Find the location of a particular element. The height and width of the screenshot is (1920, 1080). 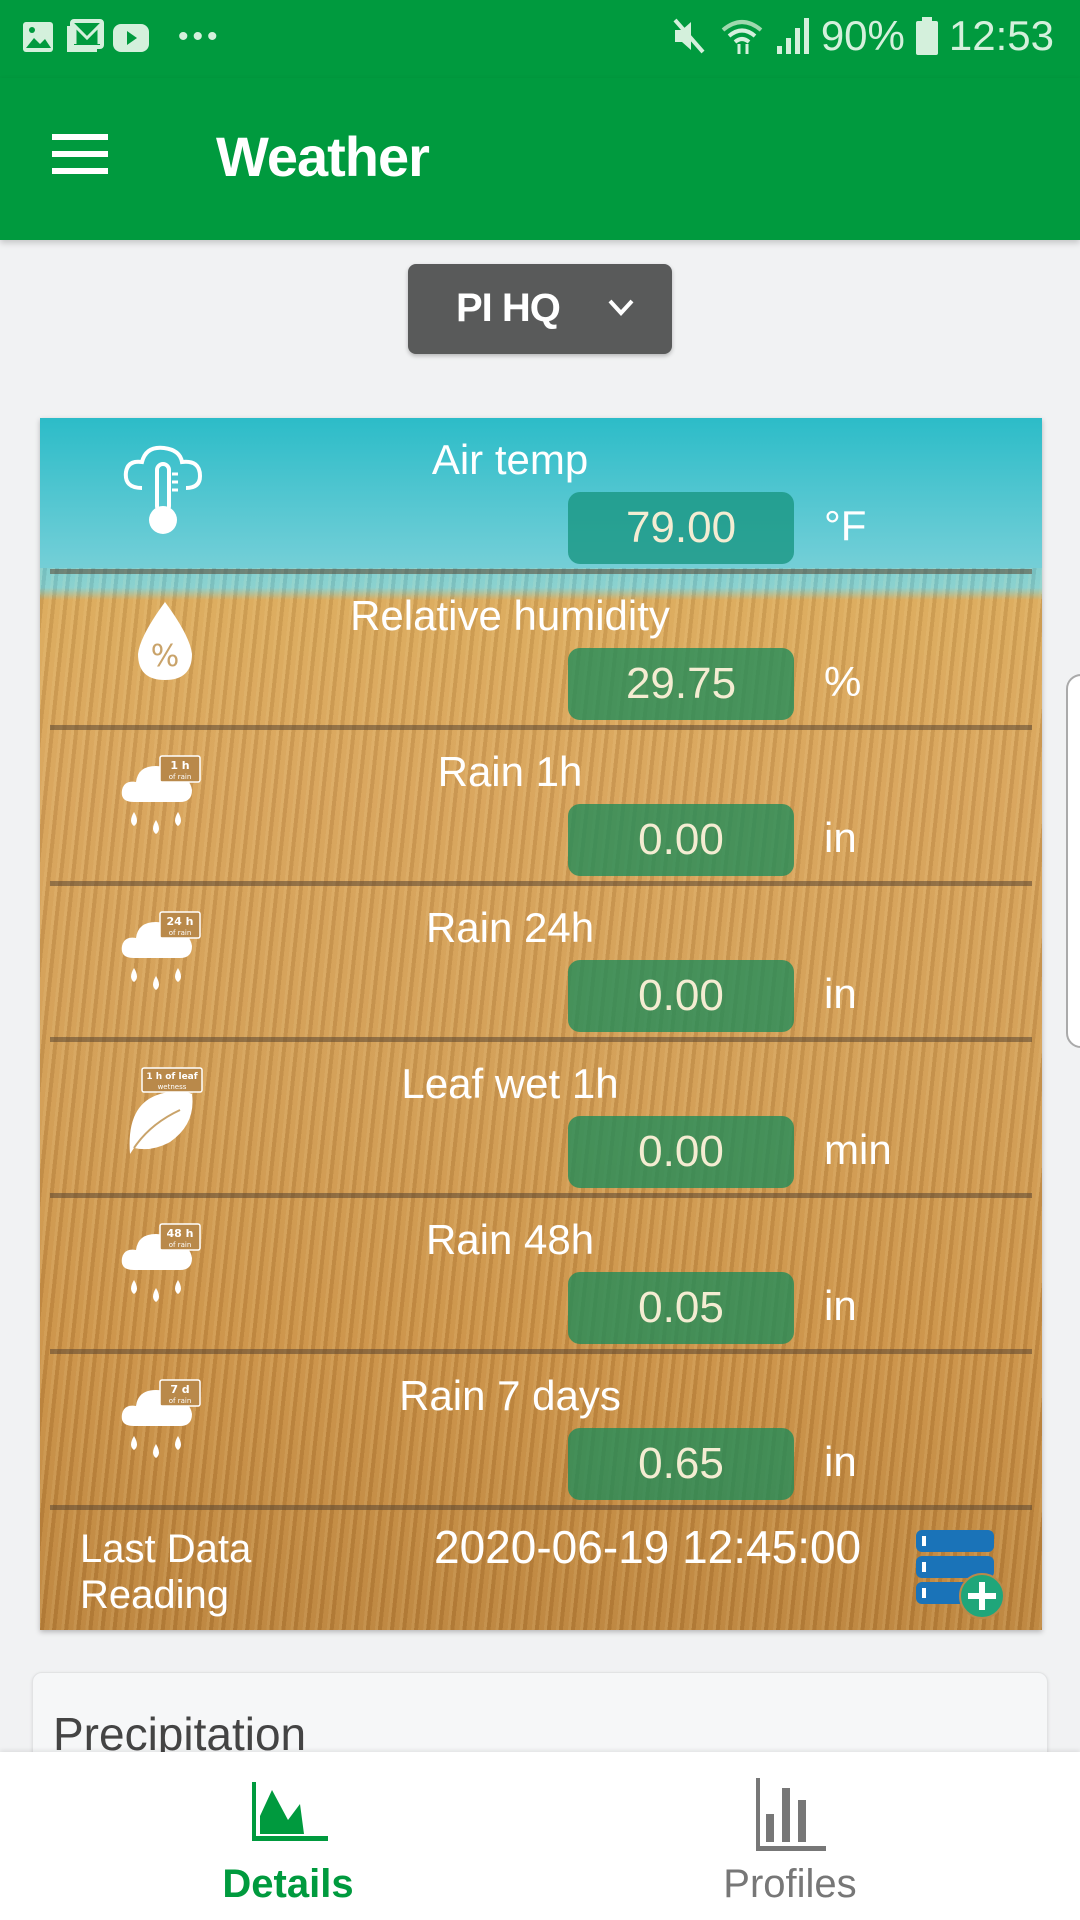

side-drawer-handle is located at coordinates (1073, 861).